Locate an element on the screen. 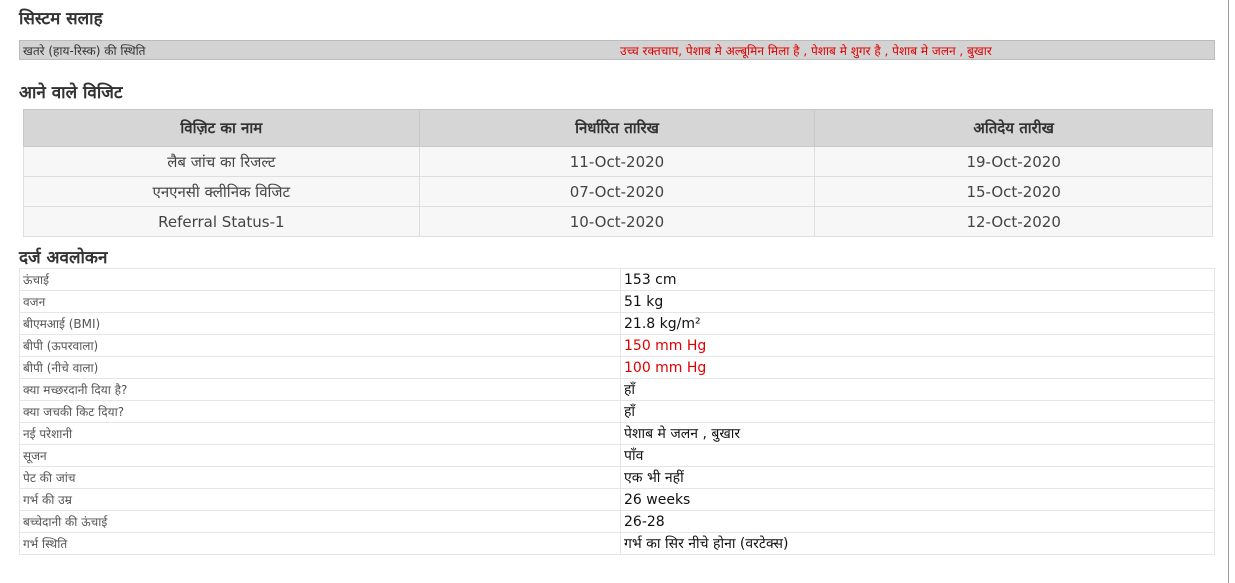 The image size is (1235, 583). observation-value: 26 weeks is located at coordinates (917, 499).